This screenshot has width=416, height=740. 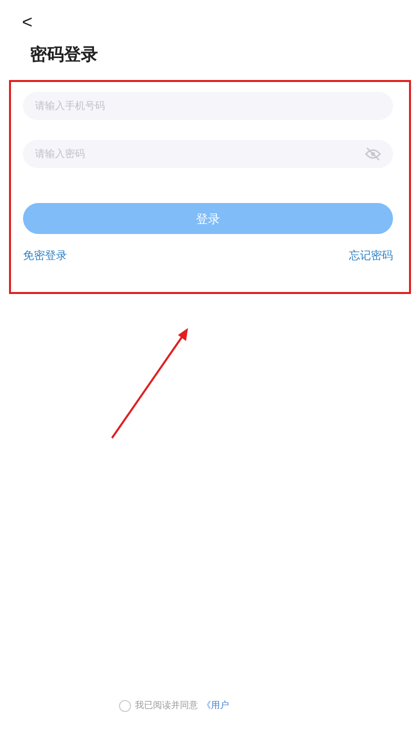 I want to click on agreement-link: 《用户, so click(x=215, y=705).